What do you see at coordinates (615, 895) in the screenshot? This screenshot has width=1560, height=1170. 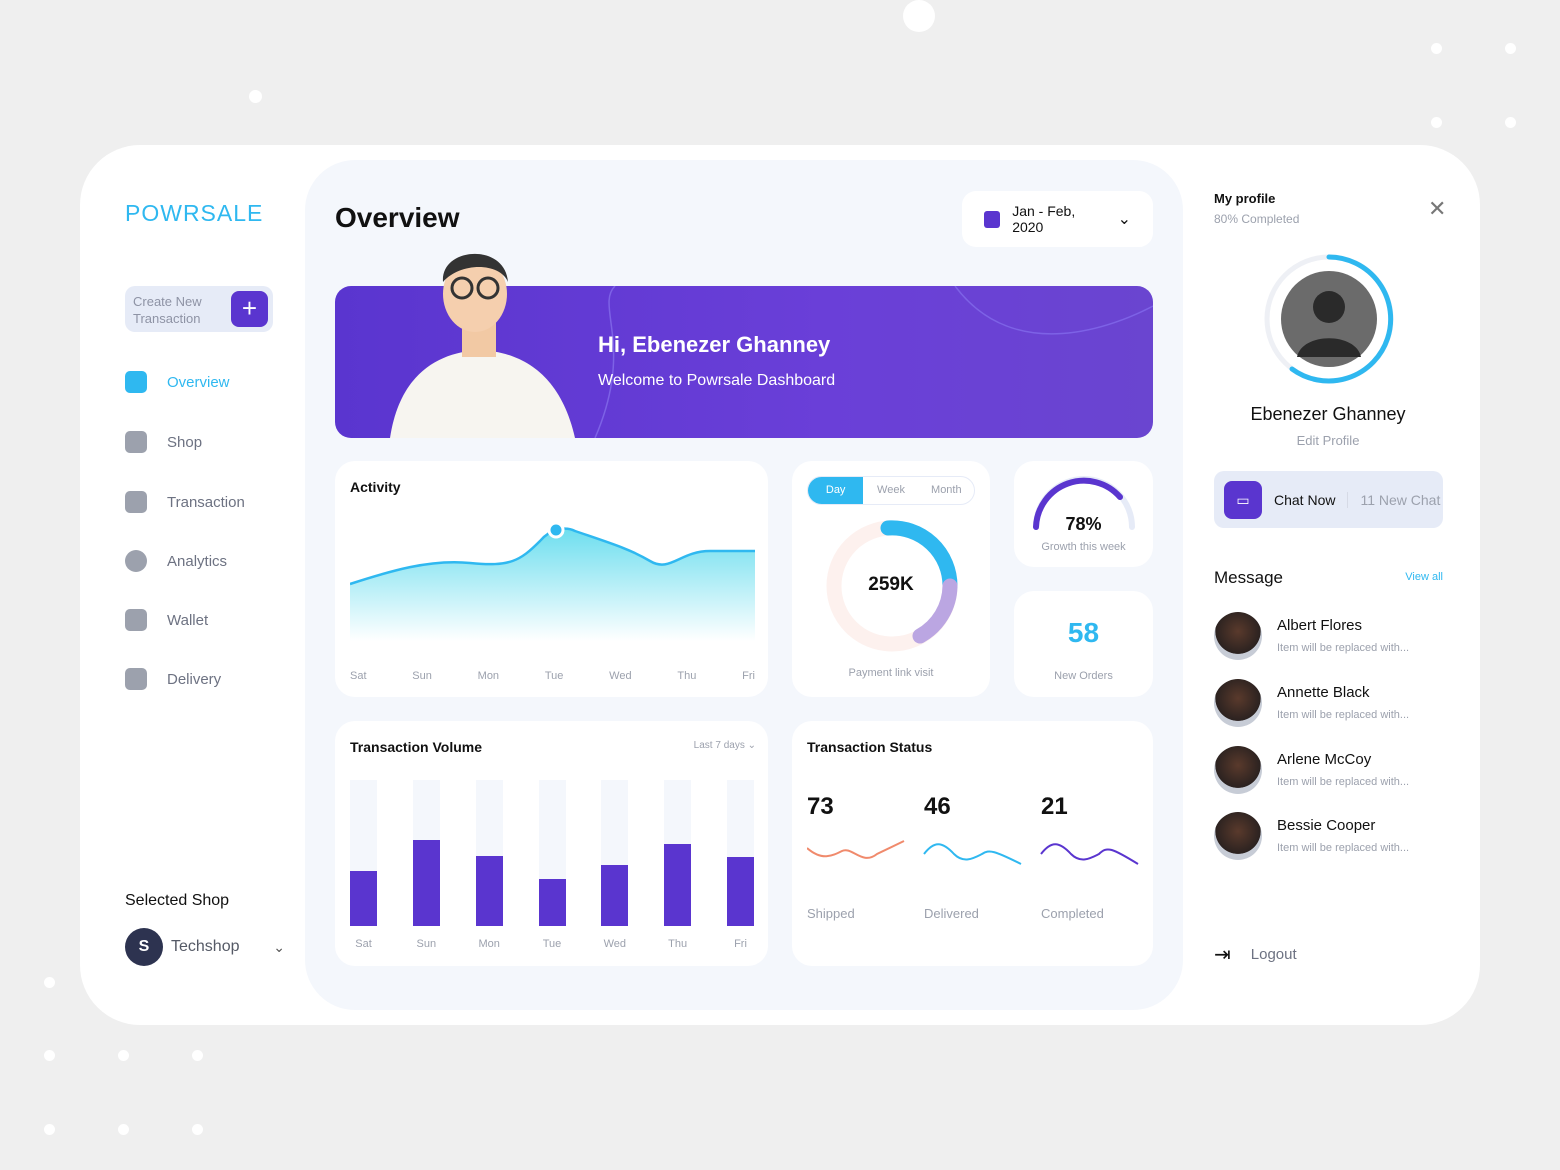 I see `bar-wed` at bounding box center [615, 895].